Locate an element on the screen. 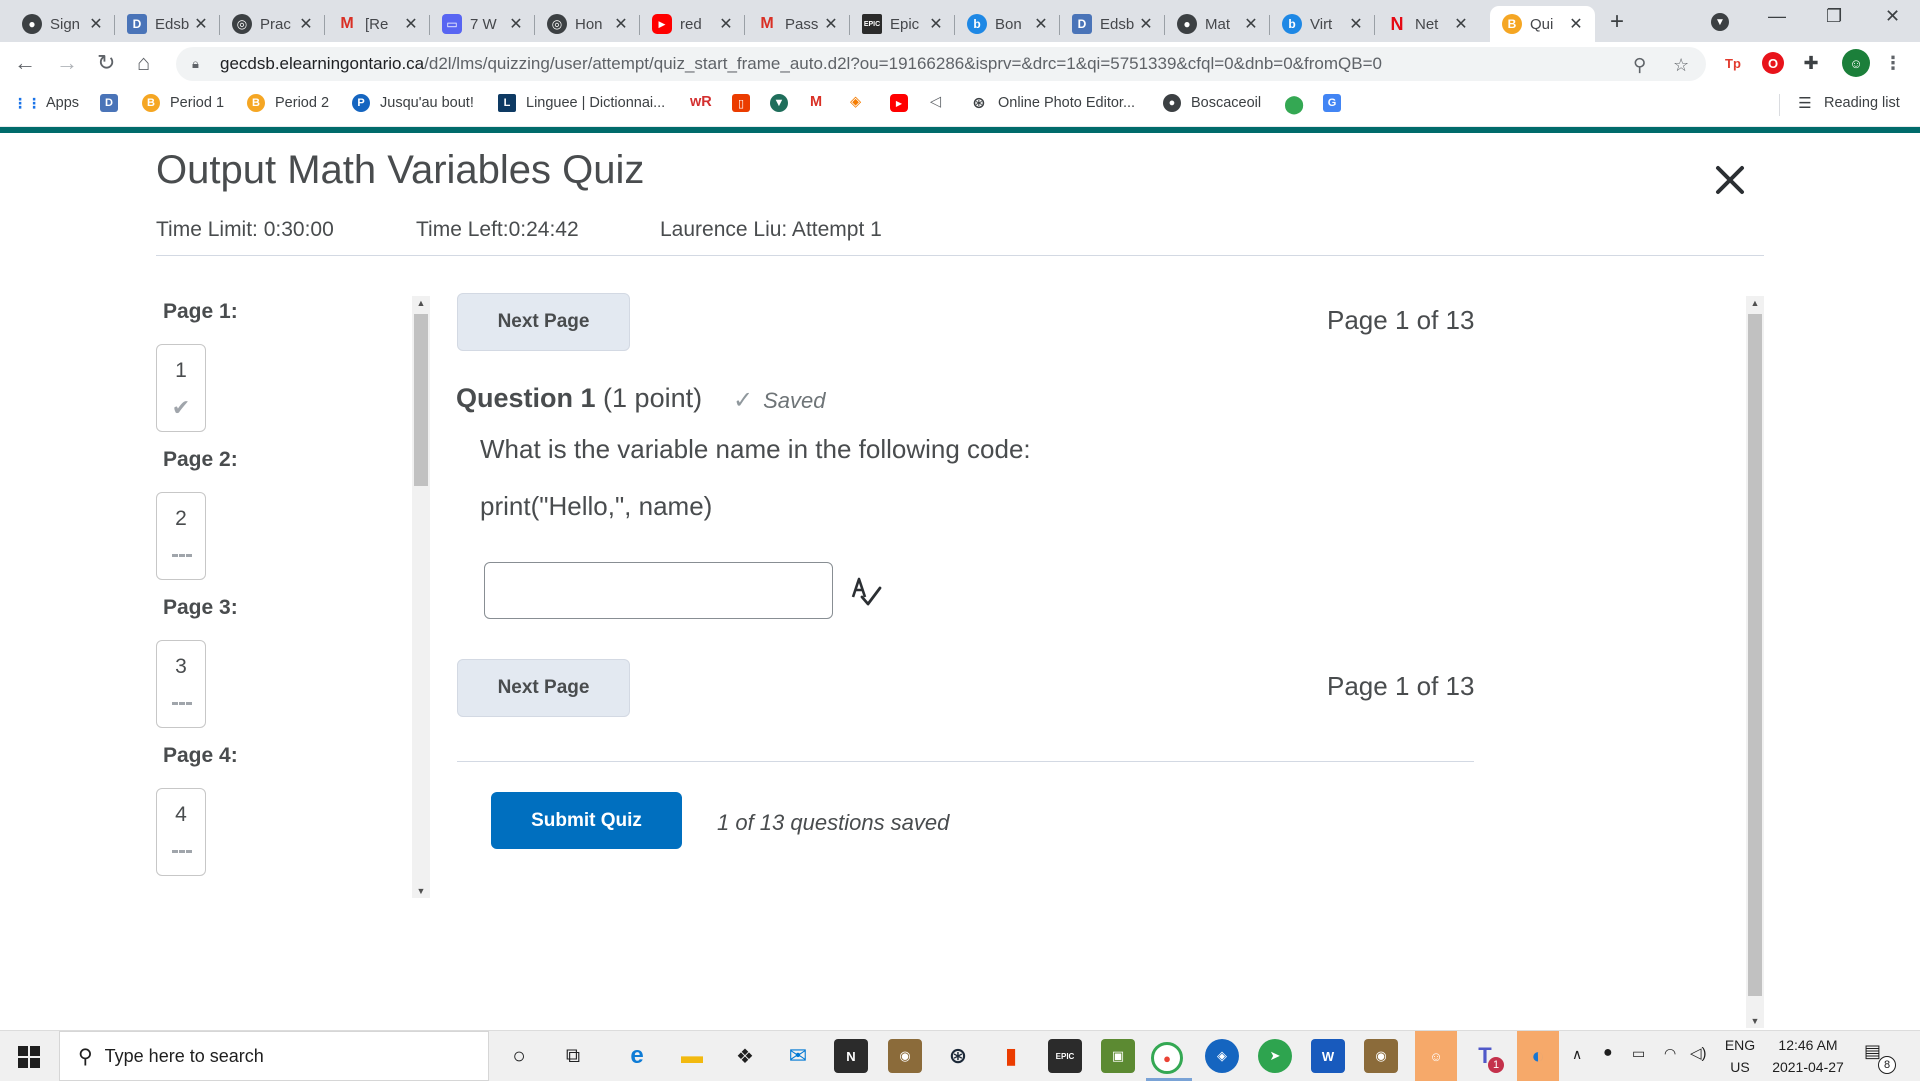 The height and width of the screenshot is (1081, 1920). windows-start-icon is located at coordinates (29, 1057).